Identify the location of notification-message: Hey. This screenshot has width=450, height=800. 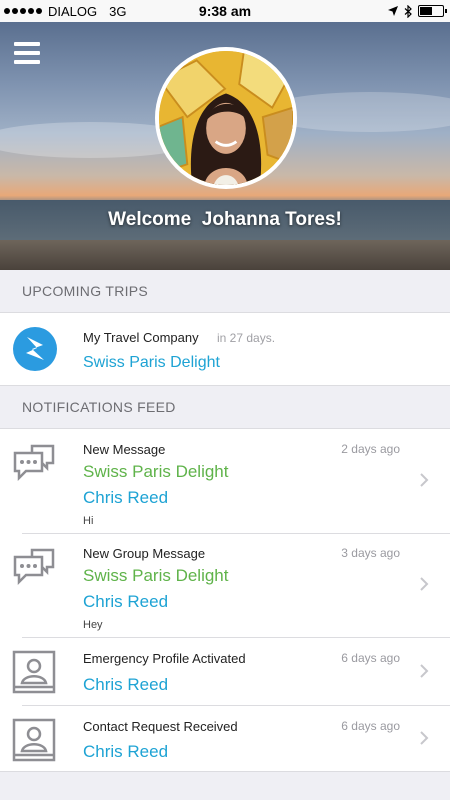
(93, 625).